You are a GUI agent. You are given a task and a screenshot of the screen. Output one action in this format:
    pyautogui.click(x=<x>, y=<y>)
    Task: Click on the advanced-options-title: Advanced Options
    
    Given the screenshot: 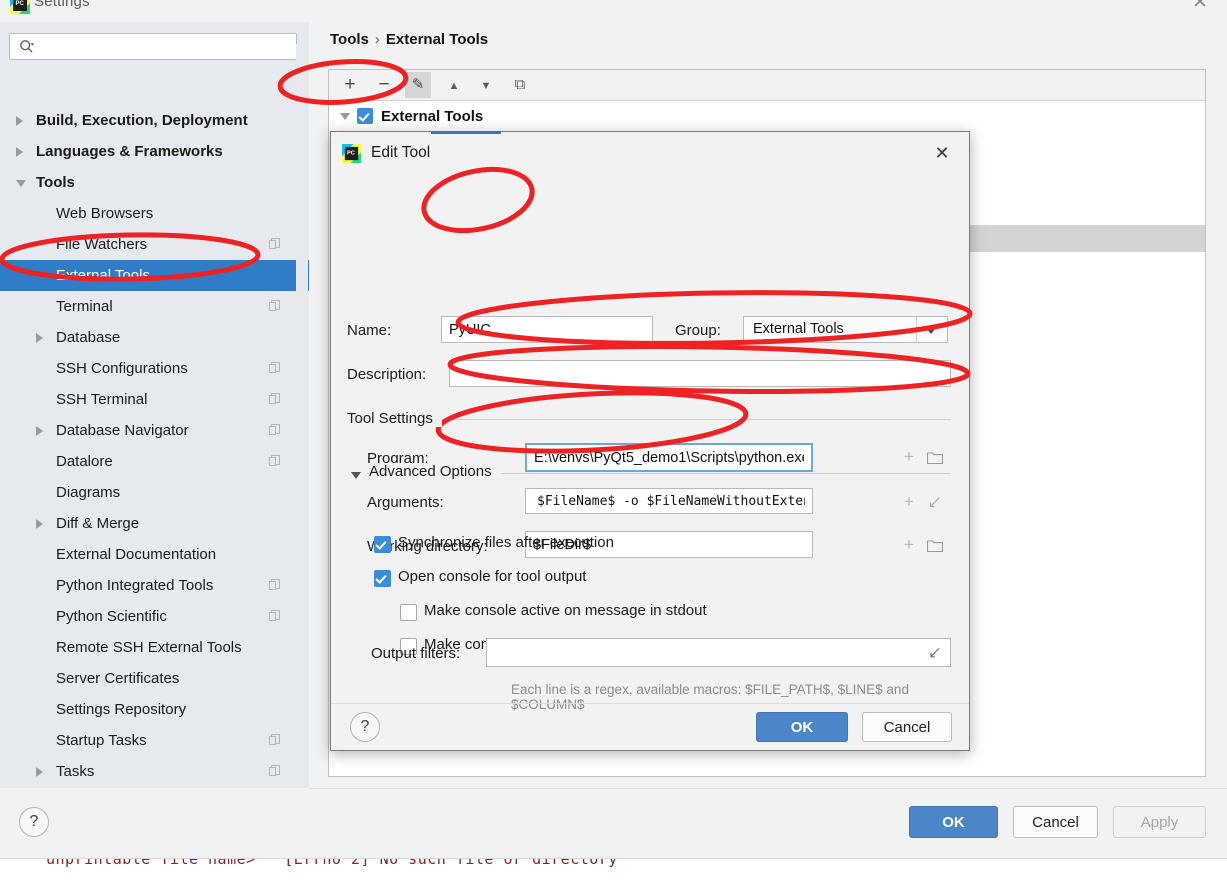 What is the action you would take?
    pyautogui.click(x=435, y=471)
    